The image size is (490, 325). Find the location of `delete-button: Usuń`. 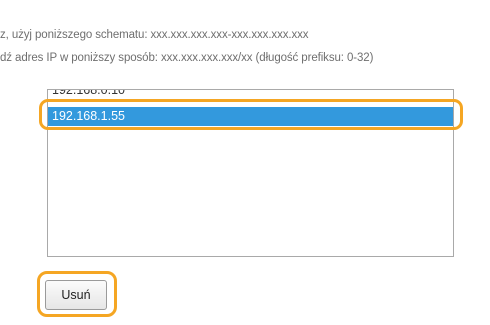

delete-button: Usuń is located at coordinates (76, 295).